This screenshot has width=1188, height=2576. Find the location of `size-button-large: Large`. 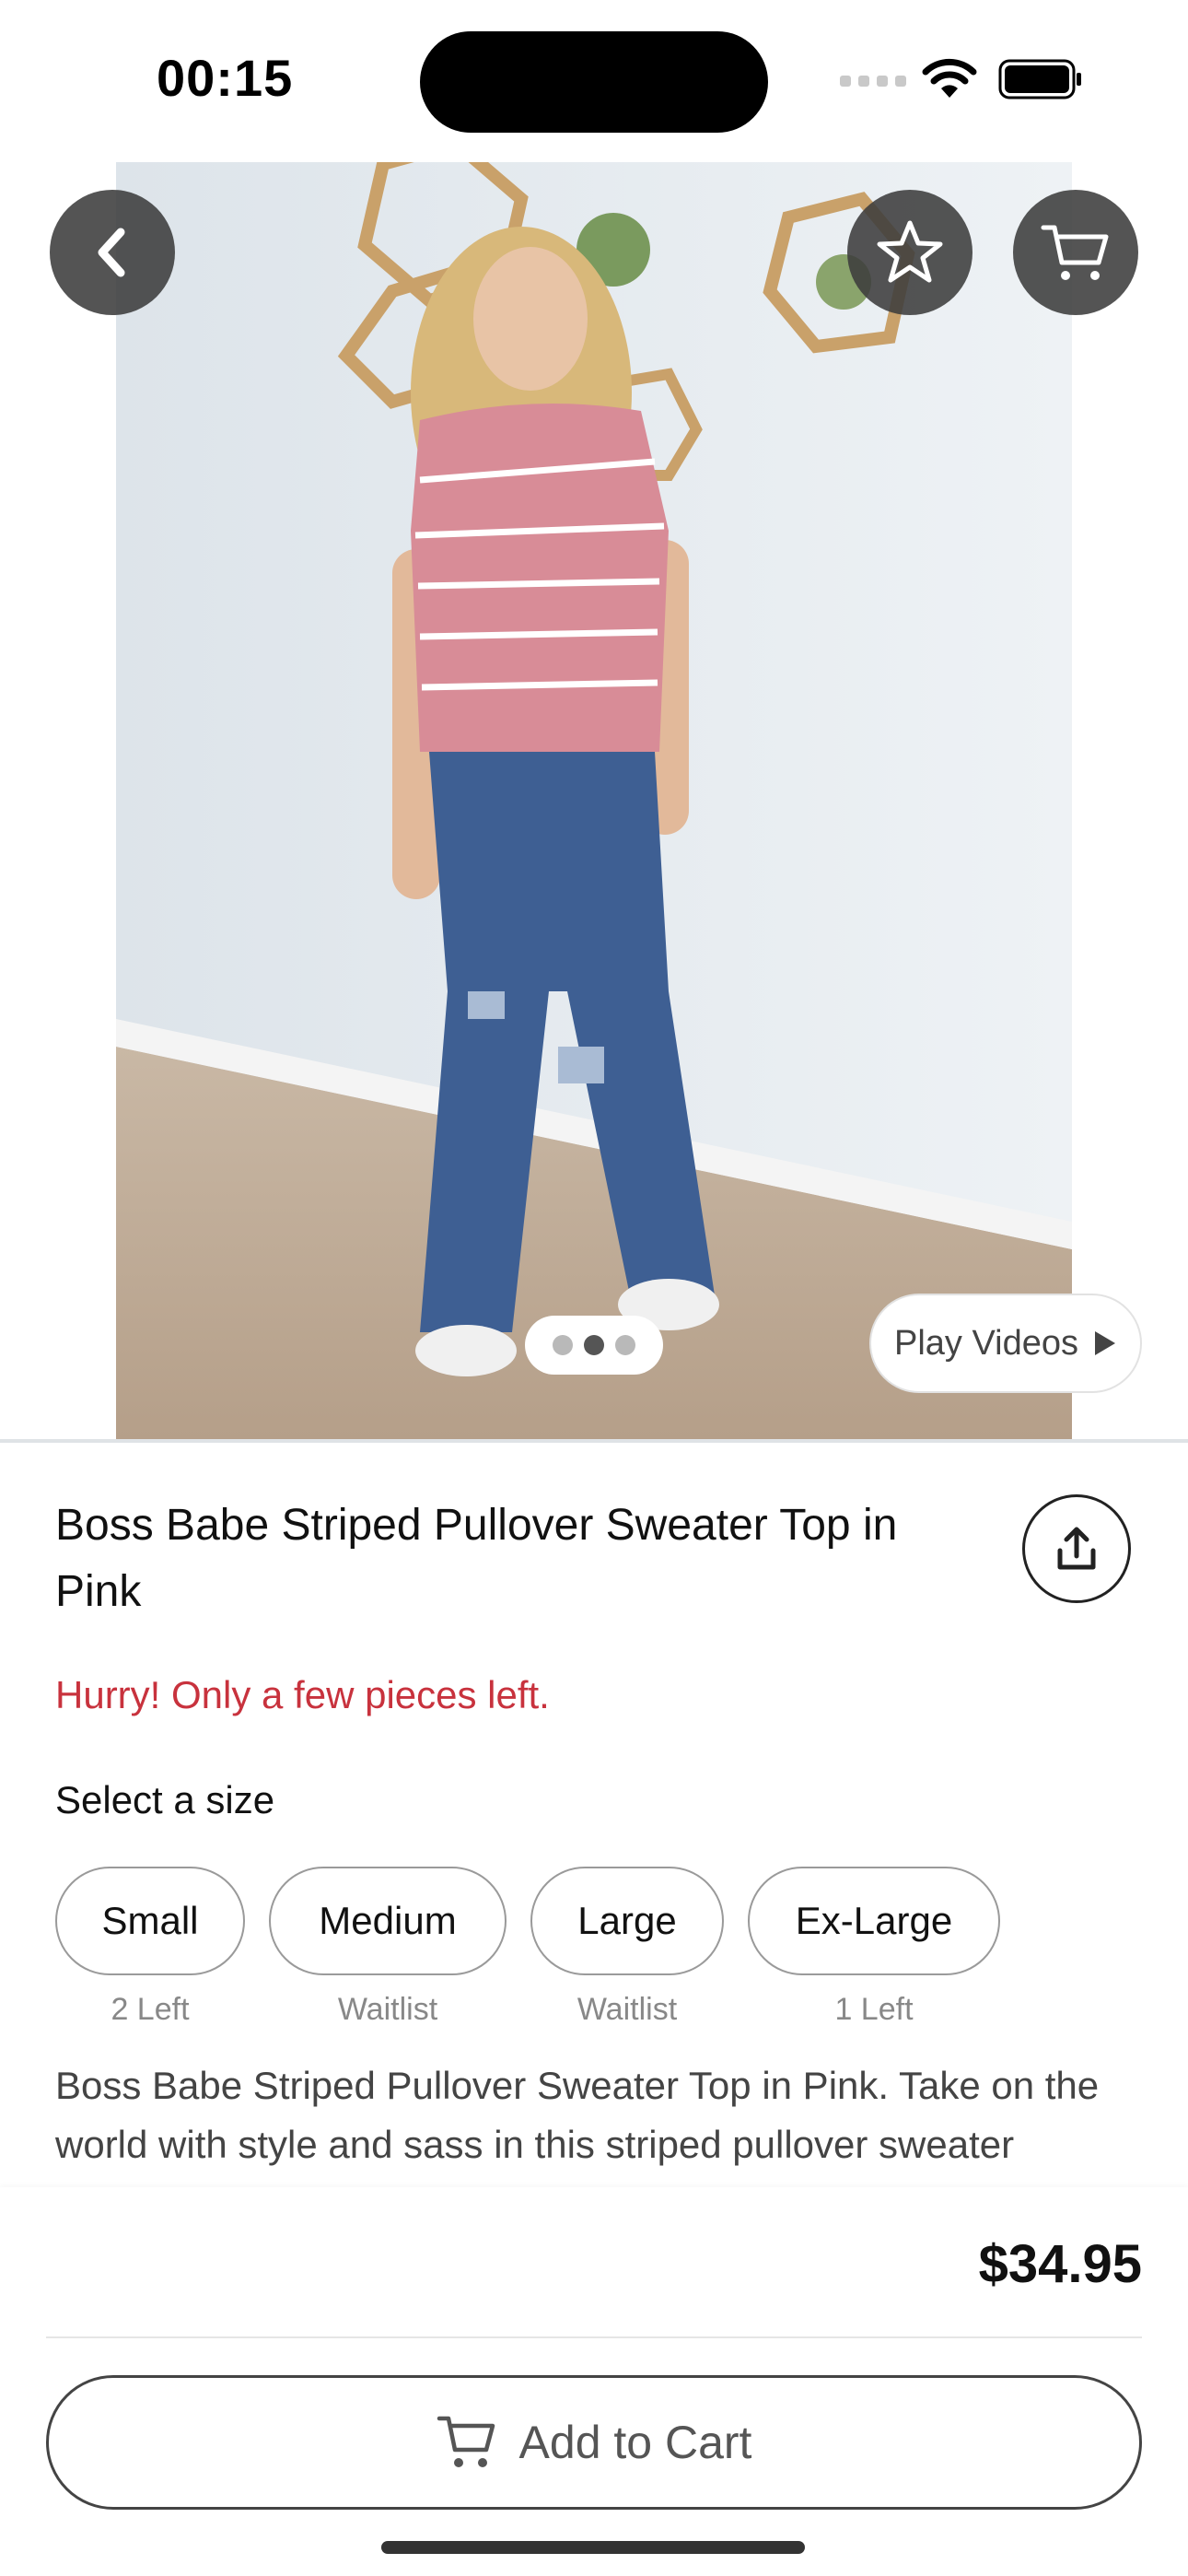

size-button-large: Large is located at coordinates (627, 1921).